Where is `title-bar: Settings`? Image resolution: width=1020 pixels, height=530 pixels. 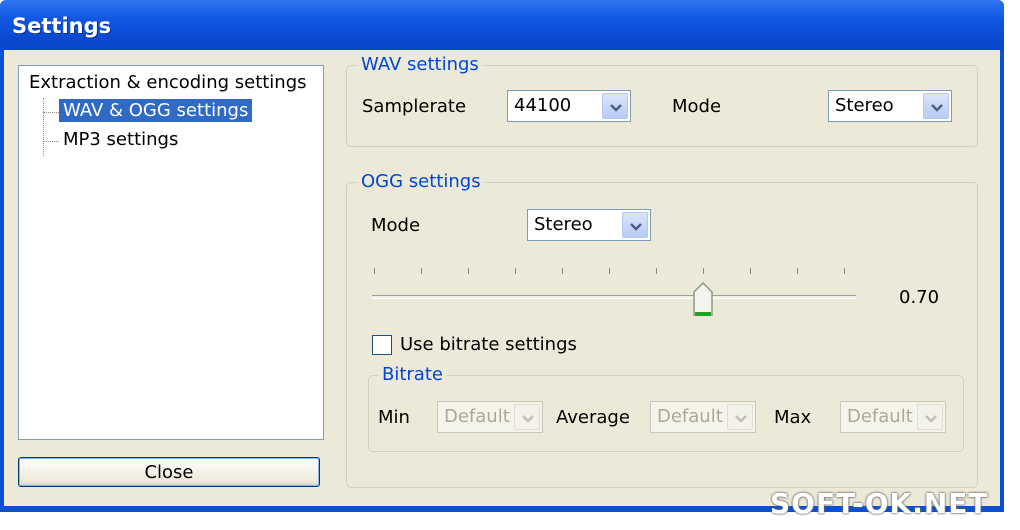 title-bar: Settings is located at coordinates (502, 25).